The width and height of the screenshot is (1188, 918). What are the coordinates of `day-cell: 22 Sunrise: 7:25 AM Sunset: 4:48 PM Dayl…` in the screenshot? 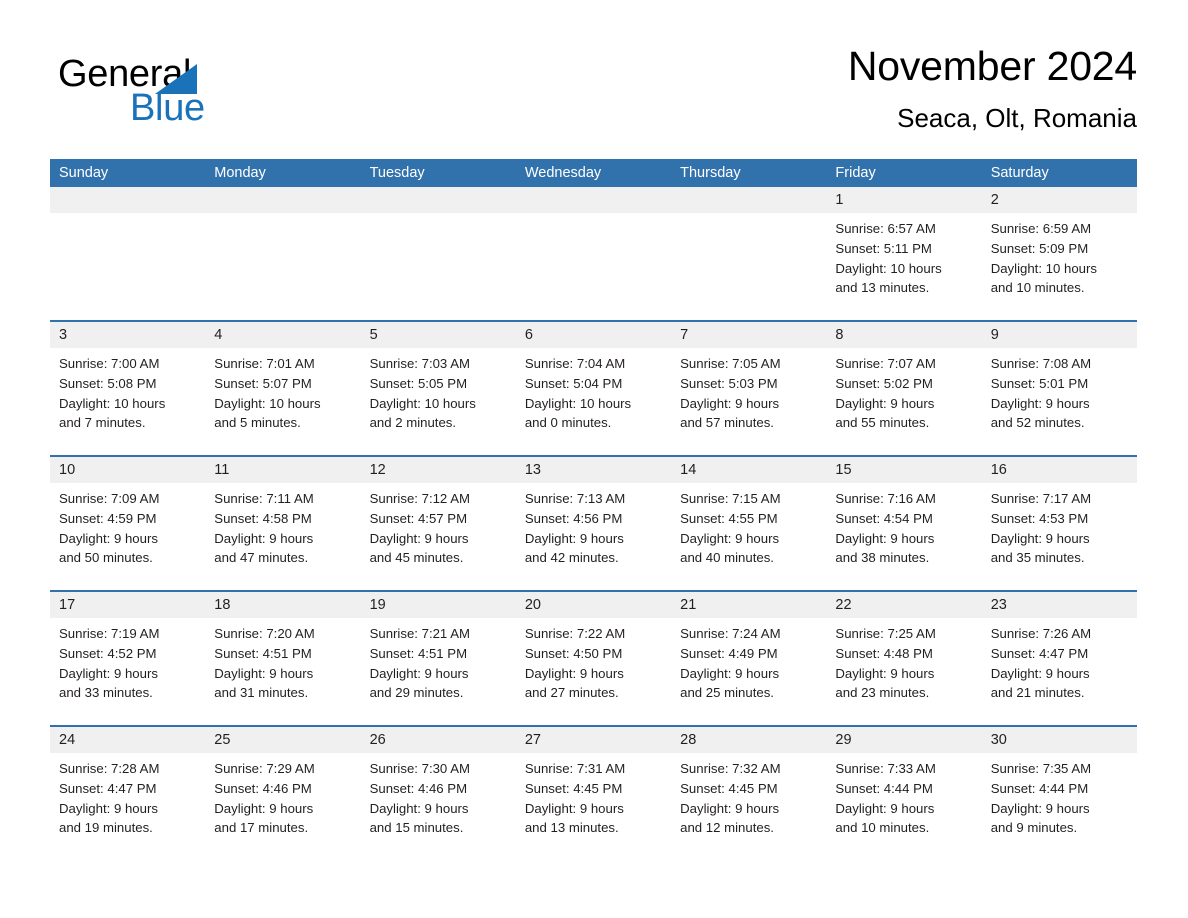 It's located at (904, 658).